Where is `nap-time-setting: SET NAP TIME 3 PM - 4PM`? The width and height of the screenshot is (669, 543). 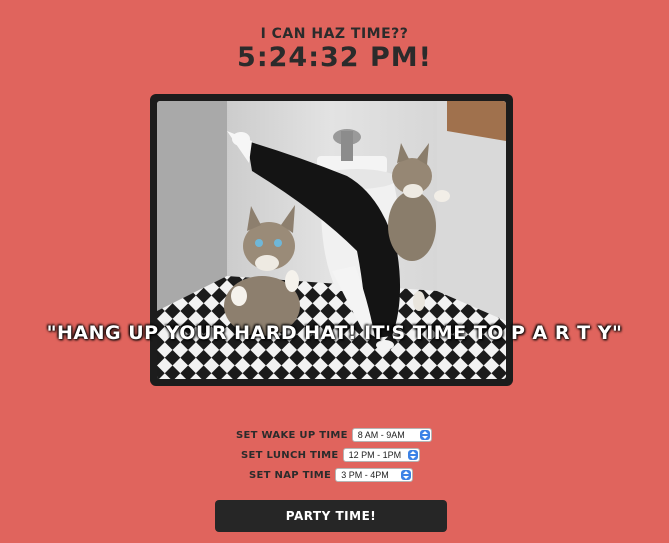 nap-time-setting: SET NAP TIME 3 PM - 4PM is located at coordinates (331, 475).